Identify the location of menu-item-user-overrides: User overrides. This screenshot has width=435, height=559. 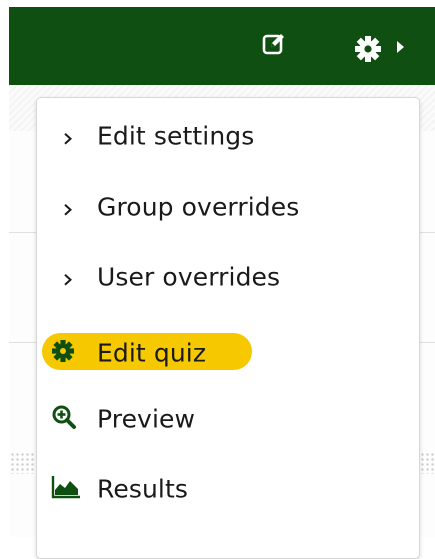
(228, 277).